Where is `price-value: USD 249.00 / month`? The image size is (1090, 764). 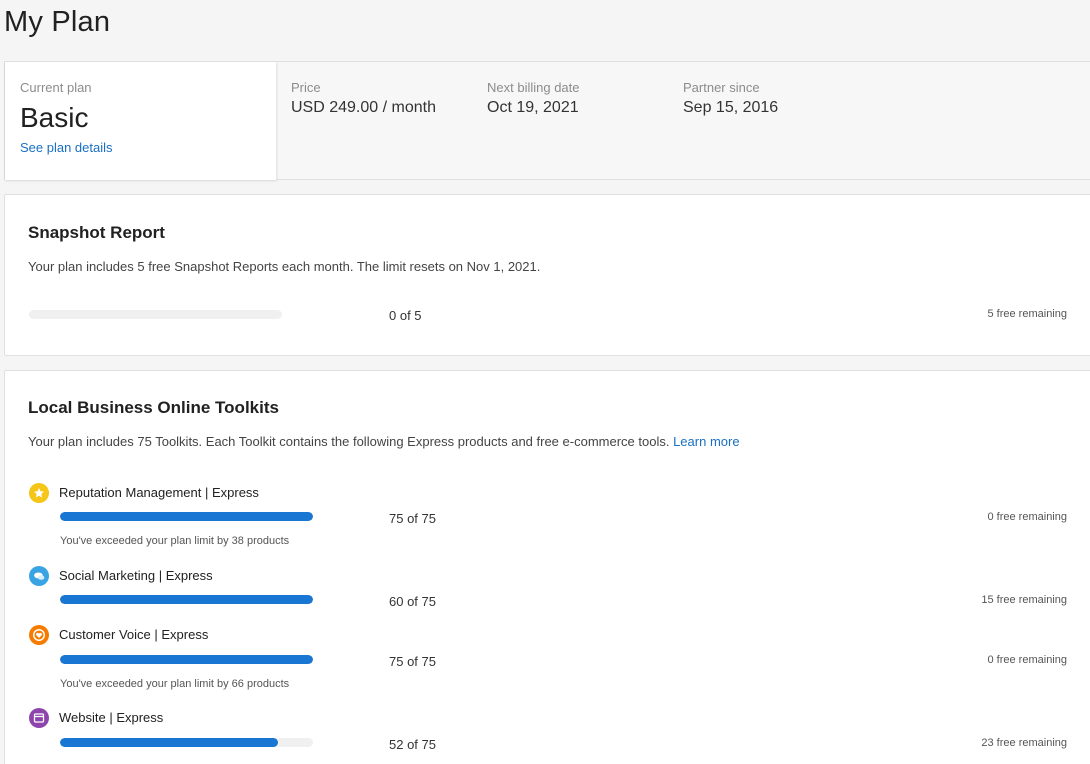 price-value: USD 249.00 / month is located at coordinates (363, 107).